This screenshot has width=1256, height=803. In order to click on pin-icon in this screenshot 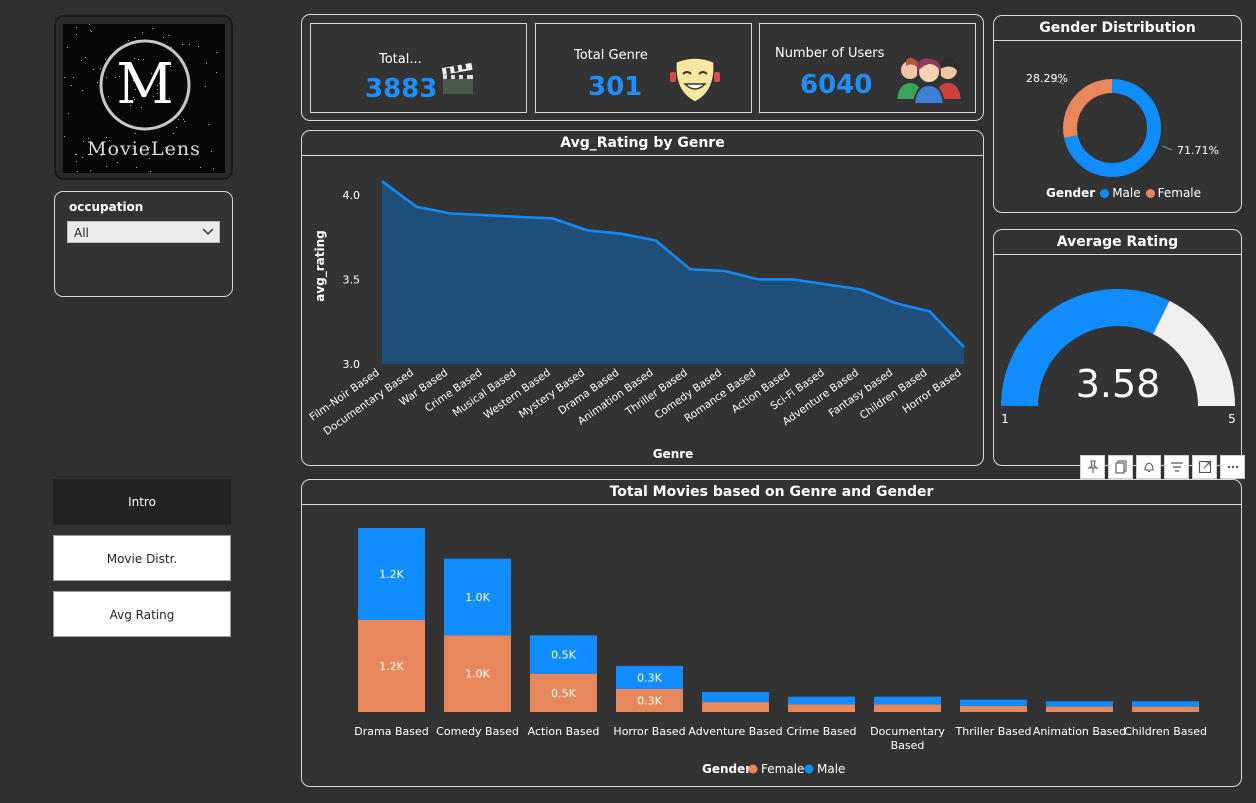, I will do `click(1092, 467)`.